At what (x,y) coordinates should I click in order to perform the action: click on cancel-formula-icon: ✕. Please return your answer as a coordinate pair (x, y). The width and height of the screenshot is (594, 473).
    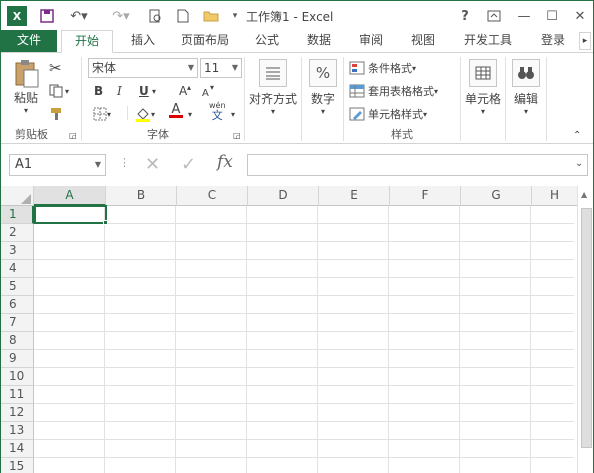
    Looking at the image, I should click on (152, 164).